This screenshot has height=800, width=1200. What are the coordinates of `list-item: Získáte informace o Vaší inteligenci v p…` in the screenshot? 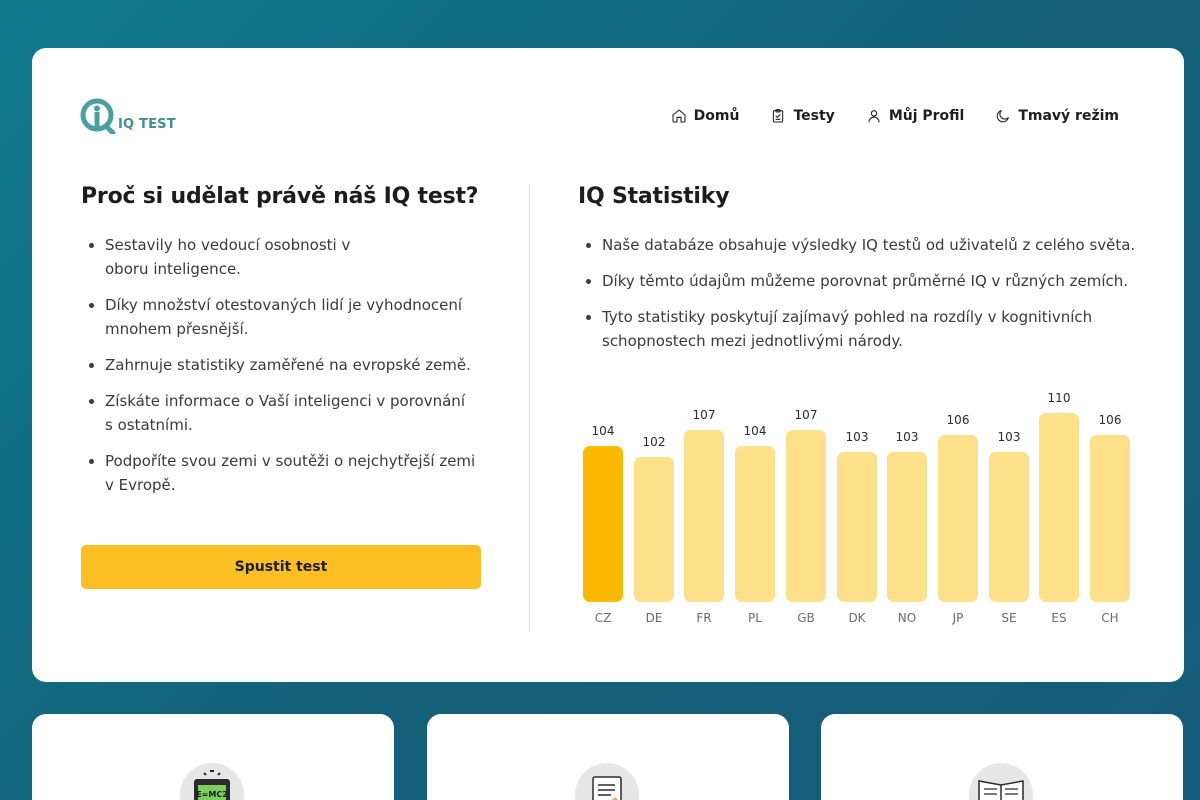 It's located at (276, 413).